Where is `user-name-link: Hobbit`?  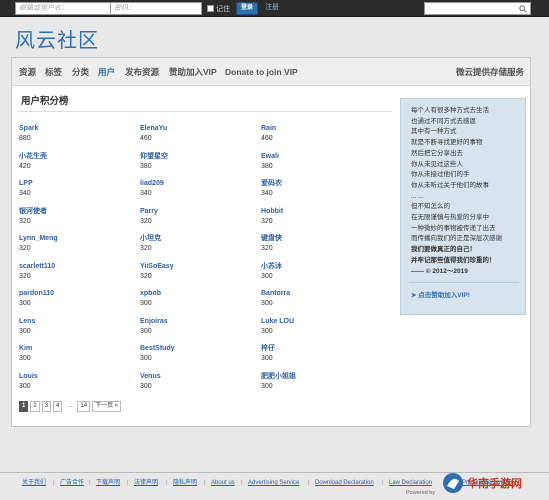
user-name-link: Hobbit is located at coordinates (316, 212).